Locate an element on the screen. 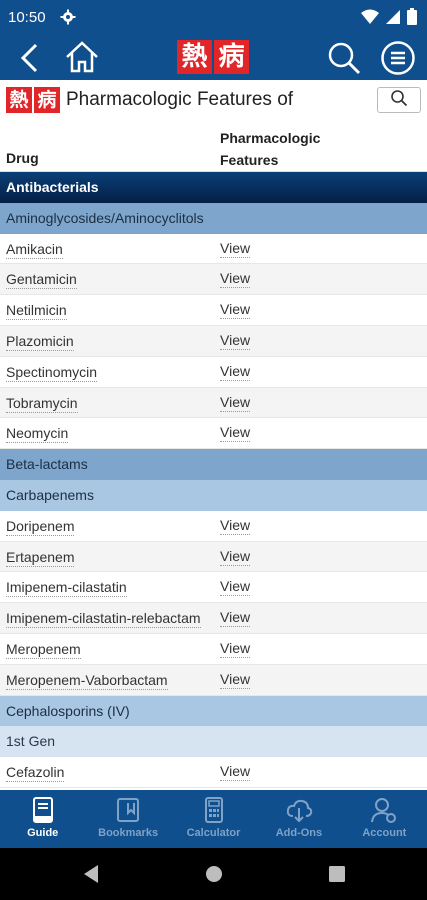 The image size is (427, 900). account-icon is located at coordinates (384, 810).